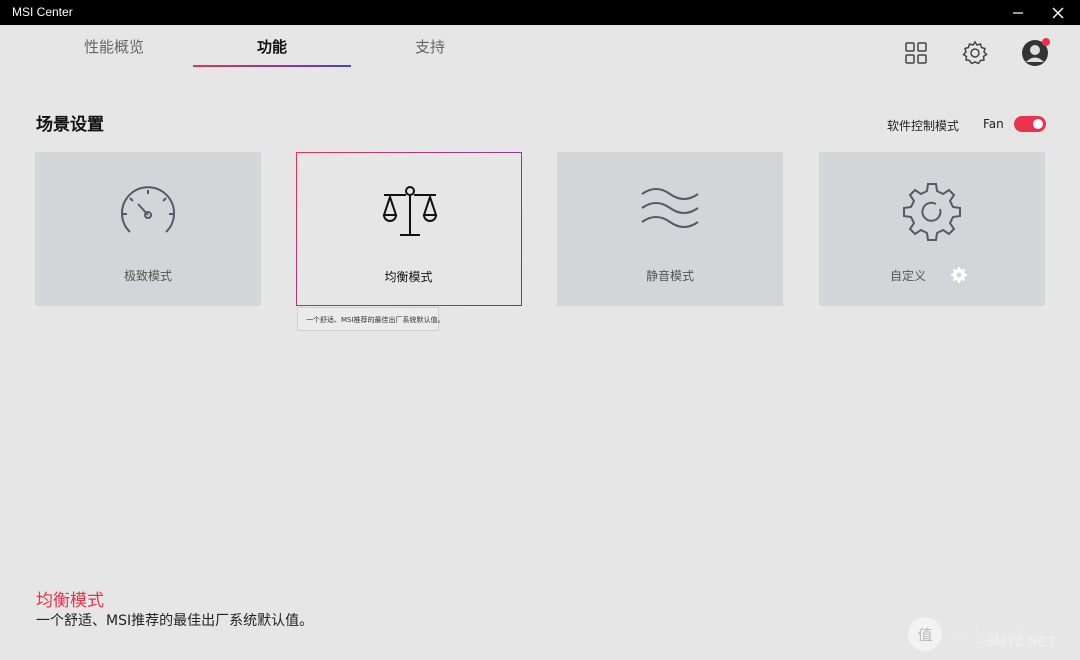  I want to click on mode-tooltip: 一个舒适、MSI推荐的最佳出厂系统默认值。, so click(371, 319).